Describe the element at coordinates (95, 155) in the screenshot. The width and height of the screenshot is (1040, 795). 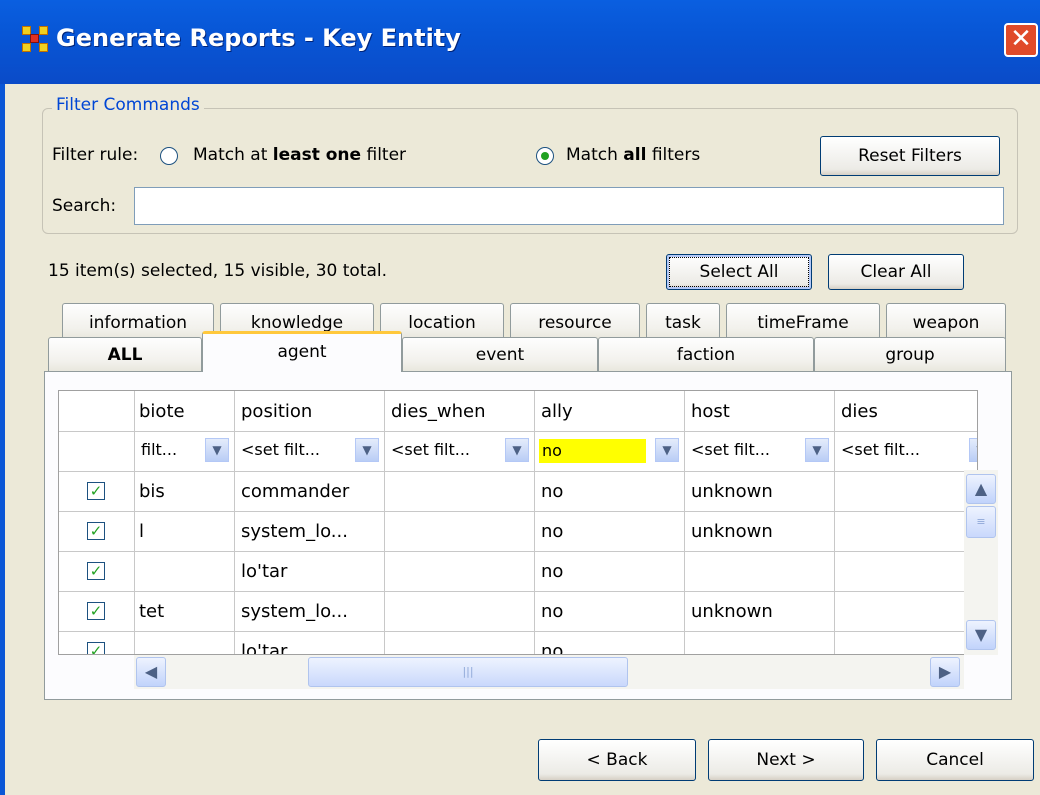
I see `filter-rule-label: Filter rule:` at that location.